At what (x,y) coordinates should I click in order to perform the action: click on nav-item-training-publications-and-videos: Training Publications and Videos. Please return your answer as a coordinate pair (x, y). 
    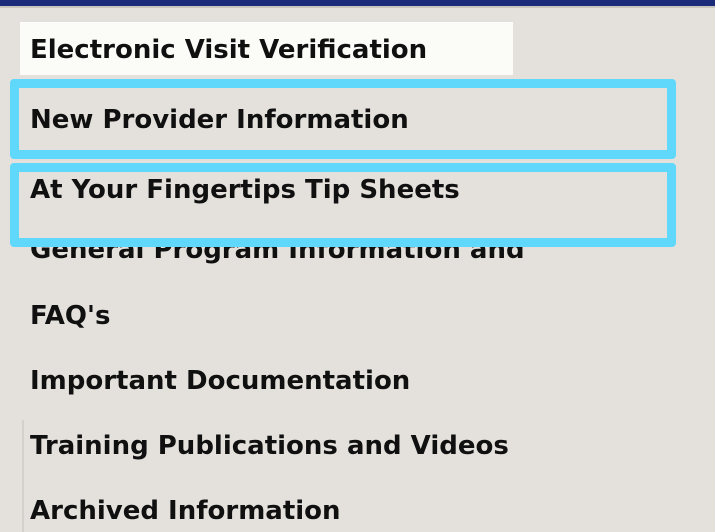
    Looking at the image, I should click on (269, 446).